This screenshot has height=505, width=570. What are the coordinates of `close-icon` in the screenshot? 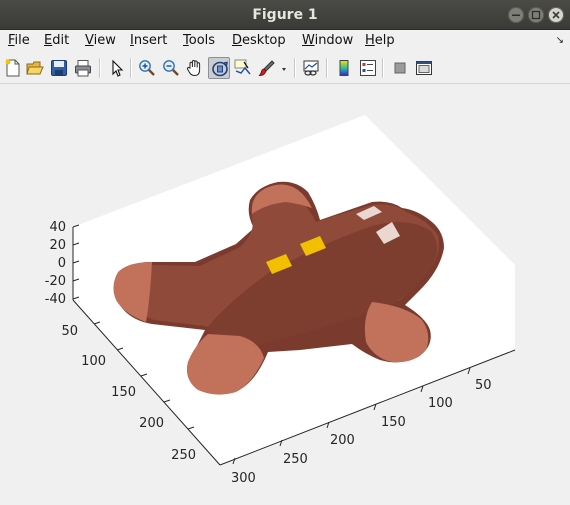 It's located at (556, 15).